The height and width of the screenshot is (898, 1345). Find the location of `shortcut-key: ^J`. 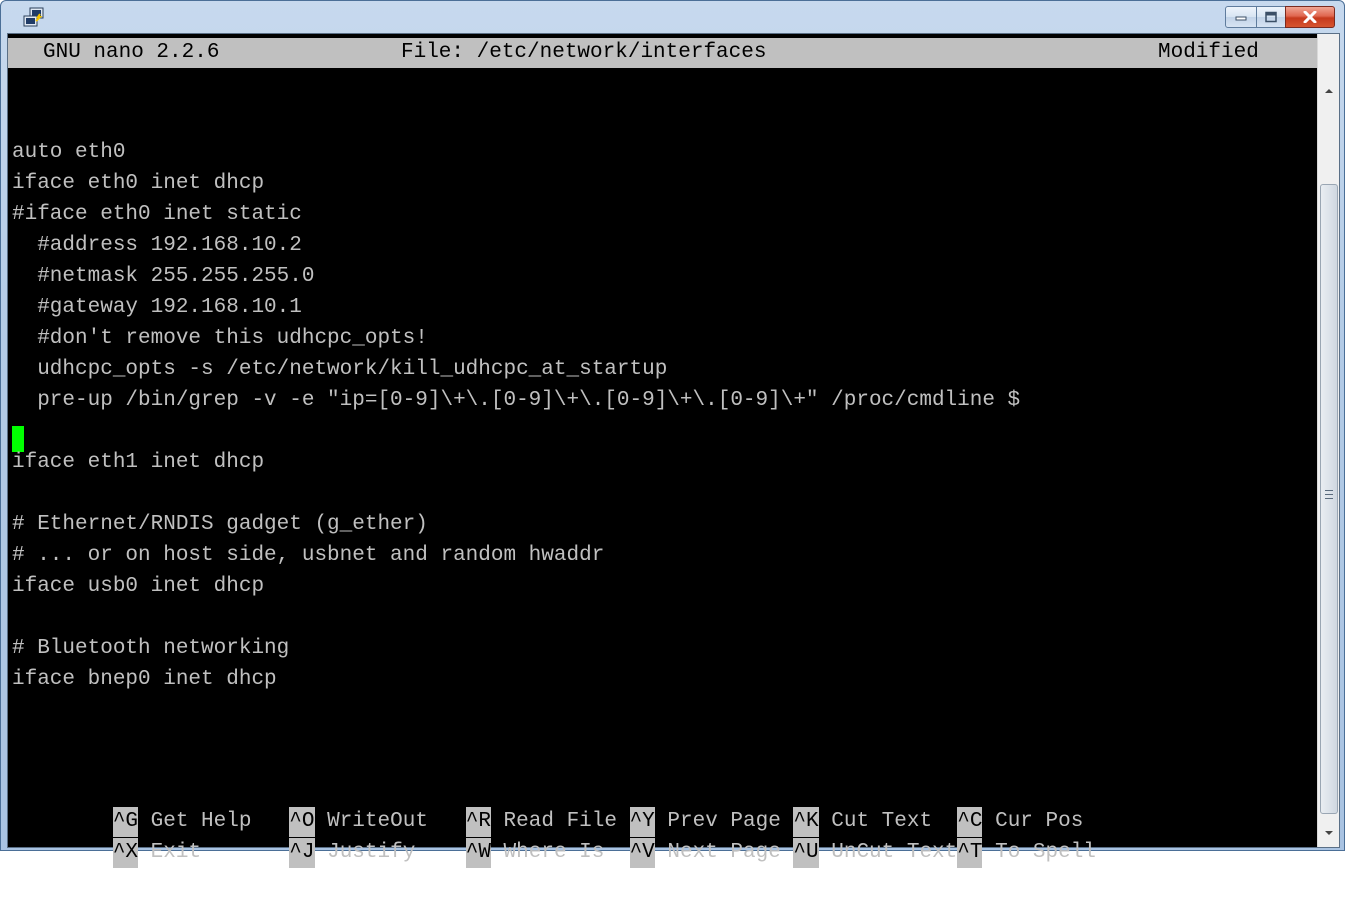

shortcut-key: ^J is located at coordinates (302, 853).